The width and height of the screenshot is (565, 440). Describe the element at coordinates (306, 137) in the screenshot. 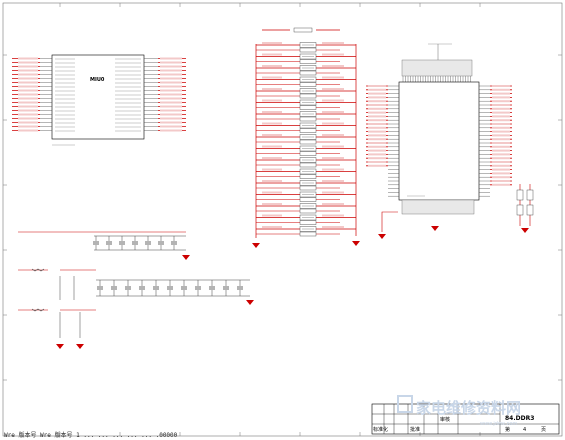

I see `resistor-array` at that location.